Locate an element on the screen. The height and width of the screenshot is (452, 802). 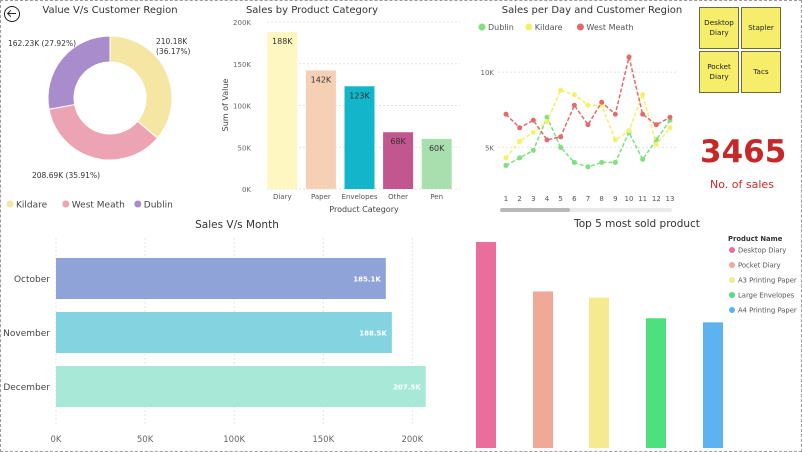
x-tick-label: Other is located at coordinates (398, 197).